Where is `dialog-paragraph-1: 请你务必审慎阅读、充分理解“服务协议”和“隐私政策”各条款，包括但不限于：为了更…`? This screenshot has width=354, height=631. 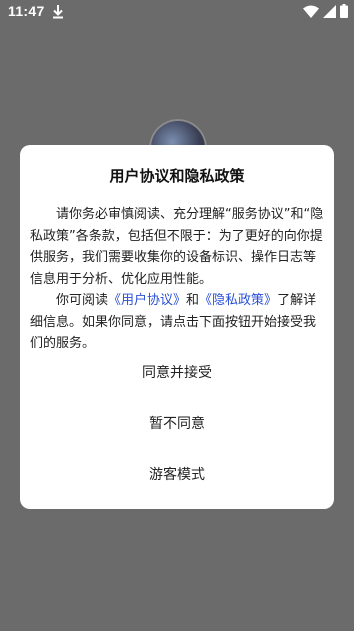 dialog-paragraph-1: 请你务必审慎阅读、充分理解“服务协议”和“隐私政策”各条款，包括但不限于：为了更… is located at coordinates (177, 247).